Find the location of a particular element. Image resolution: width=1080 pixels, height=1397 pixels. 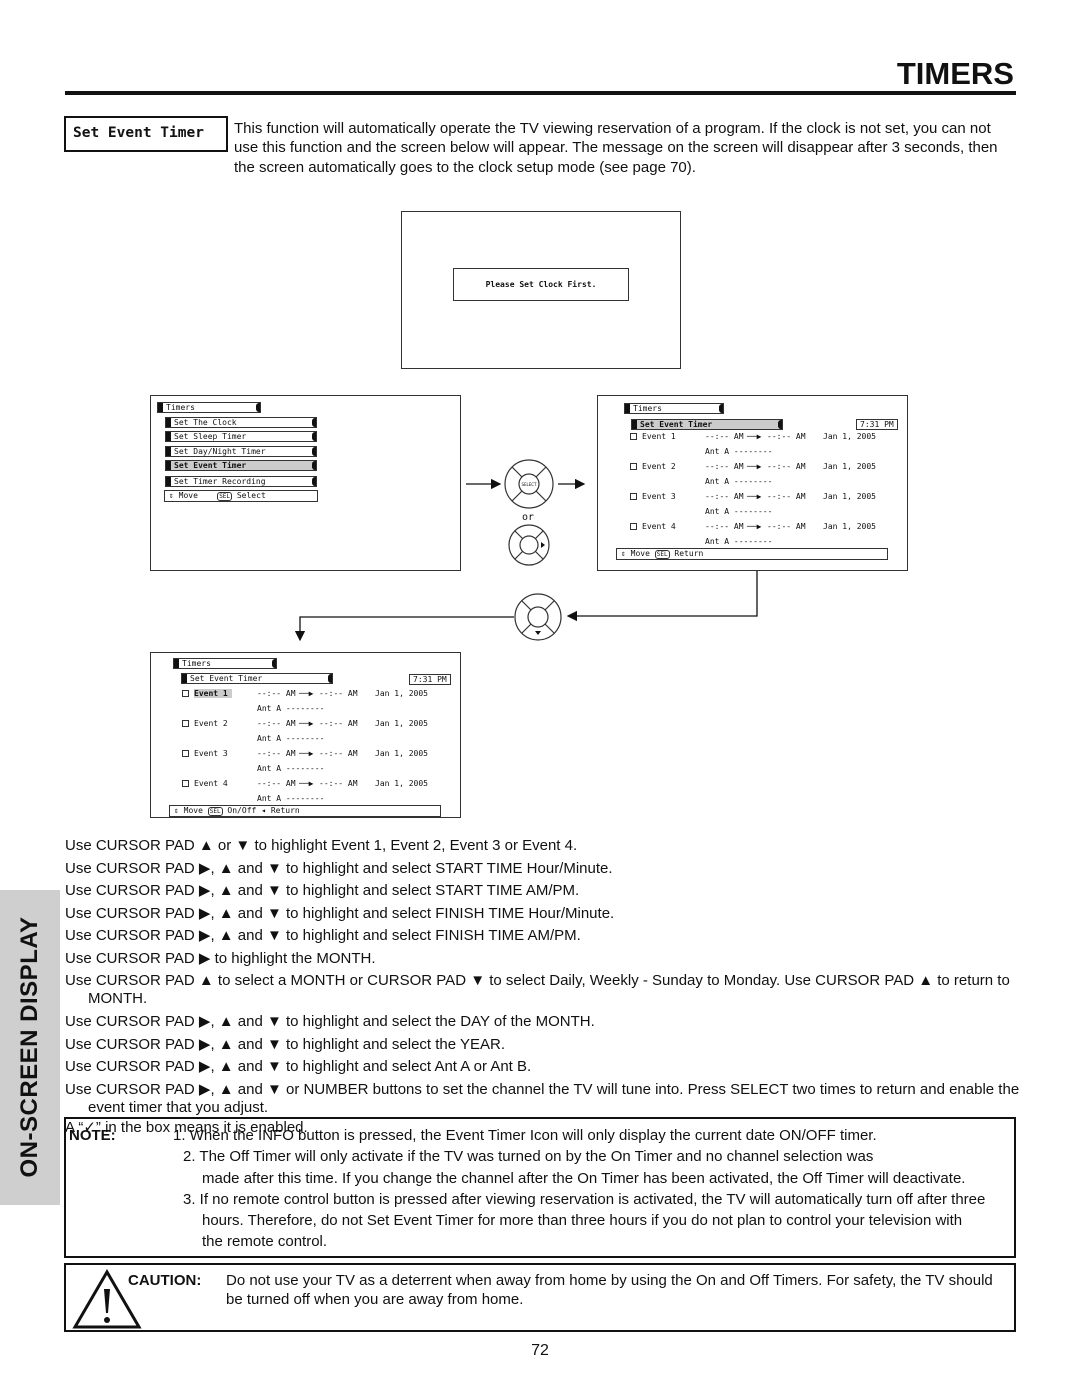

page-number: 72 is located at coordinates (540, 1350).